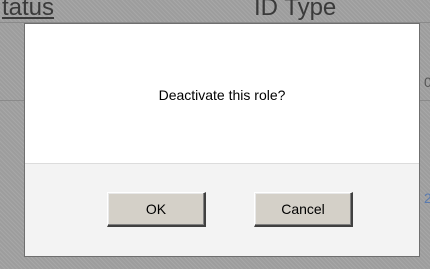  What do you see at coordinates (427, 82) in the screenshot?
I see `table-cell-fragment: 0` at bounding box center [427, 82].